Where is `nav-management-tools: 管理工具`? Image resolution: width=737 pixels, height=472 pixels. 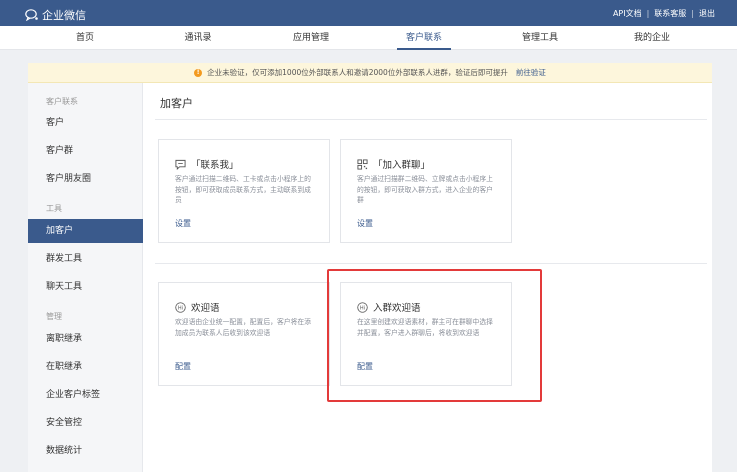 nav-management-tools: 管理工具 is located at coordinates (540, 38).